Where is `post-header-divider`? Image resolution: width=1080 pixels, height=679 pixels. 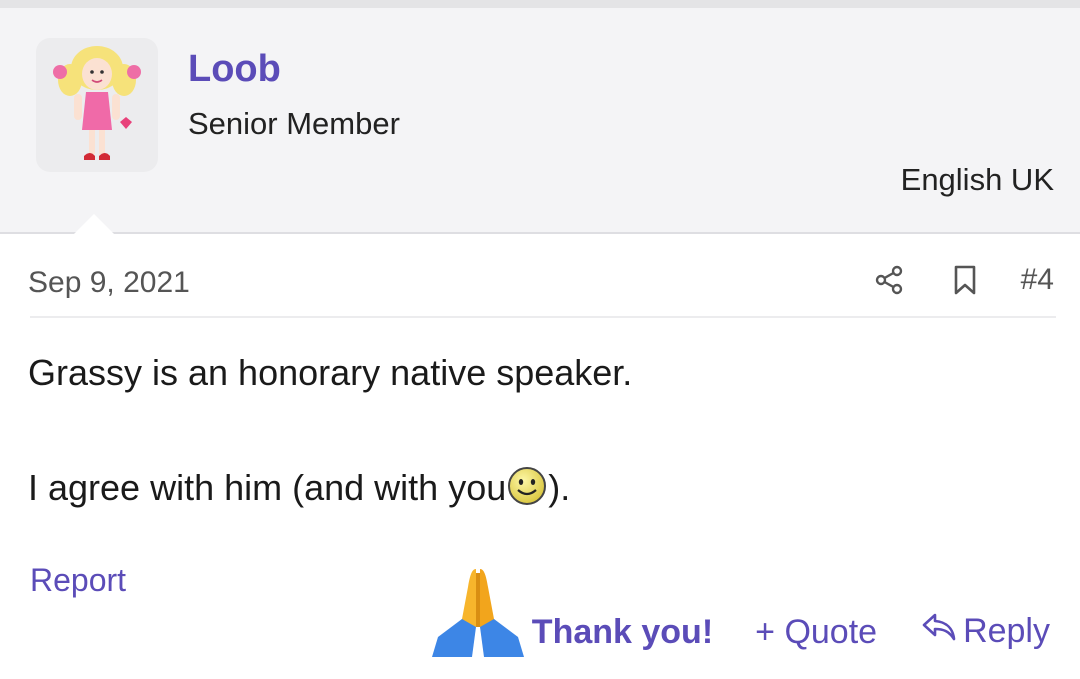 post-header-divider is located at coordinates (543, 317).